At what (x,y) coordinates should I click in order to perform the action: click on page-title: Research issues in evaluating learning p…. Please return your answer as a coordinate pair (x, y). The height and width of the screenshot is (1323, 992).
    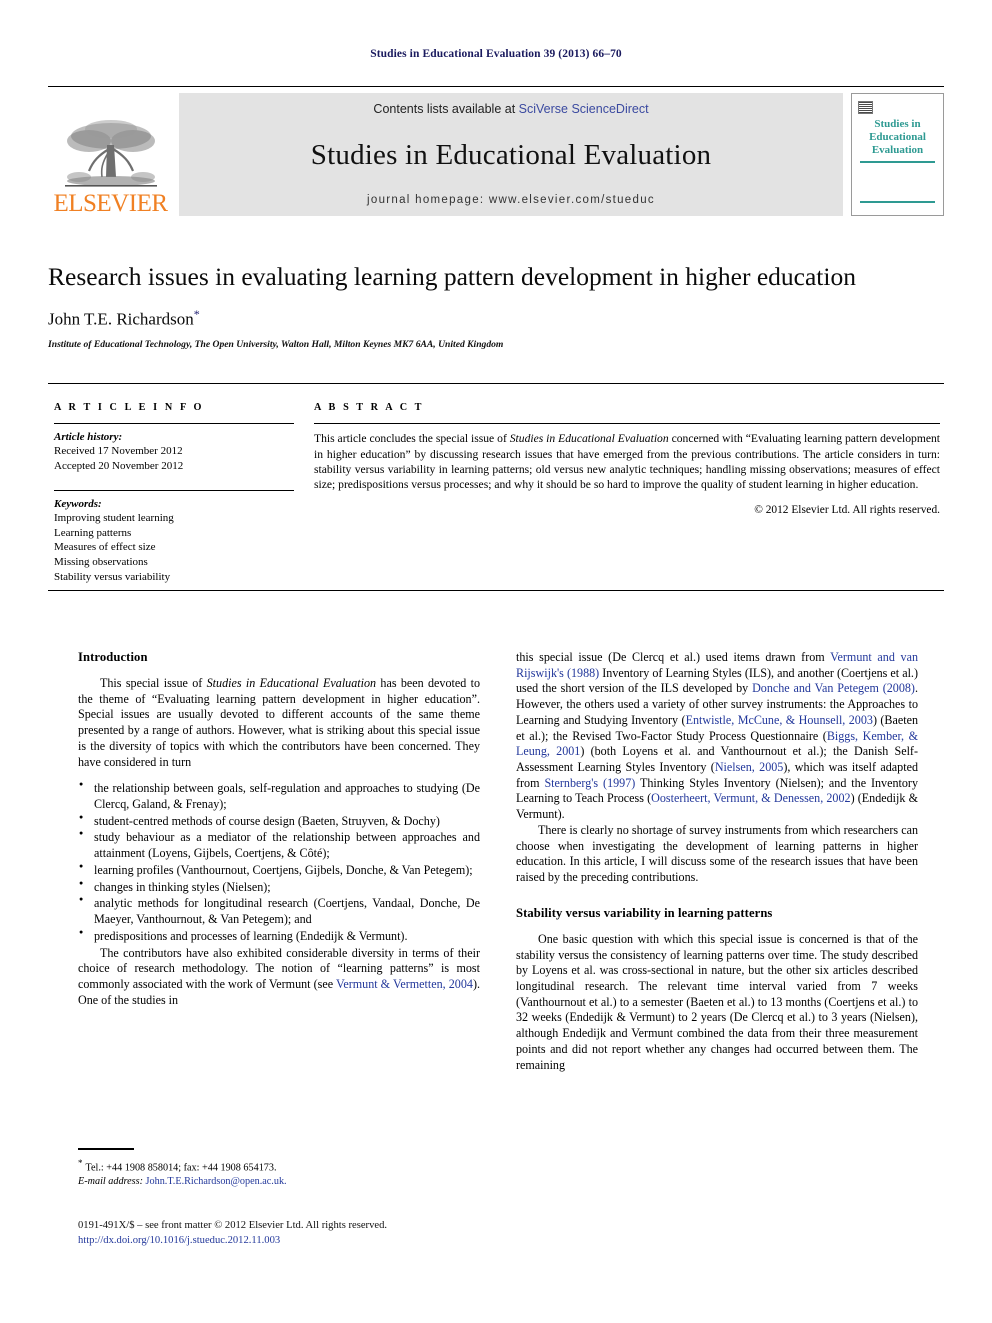
    Looking at the image, I should click on (452, 276).